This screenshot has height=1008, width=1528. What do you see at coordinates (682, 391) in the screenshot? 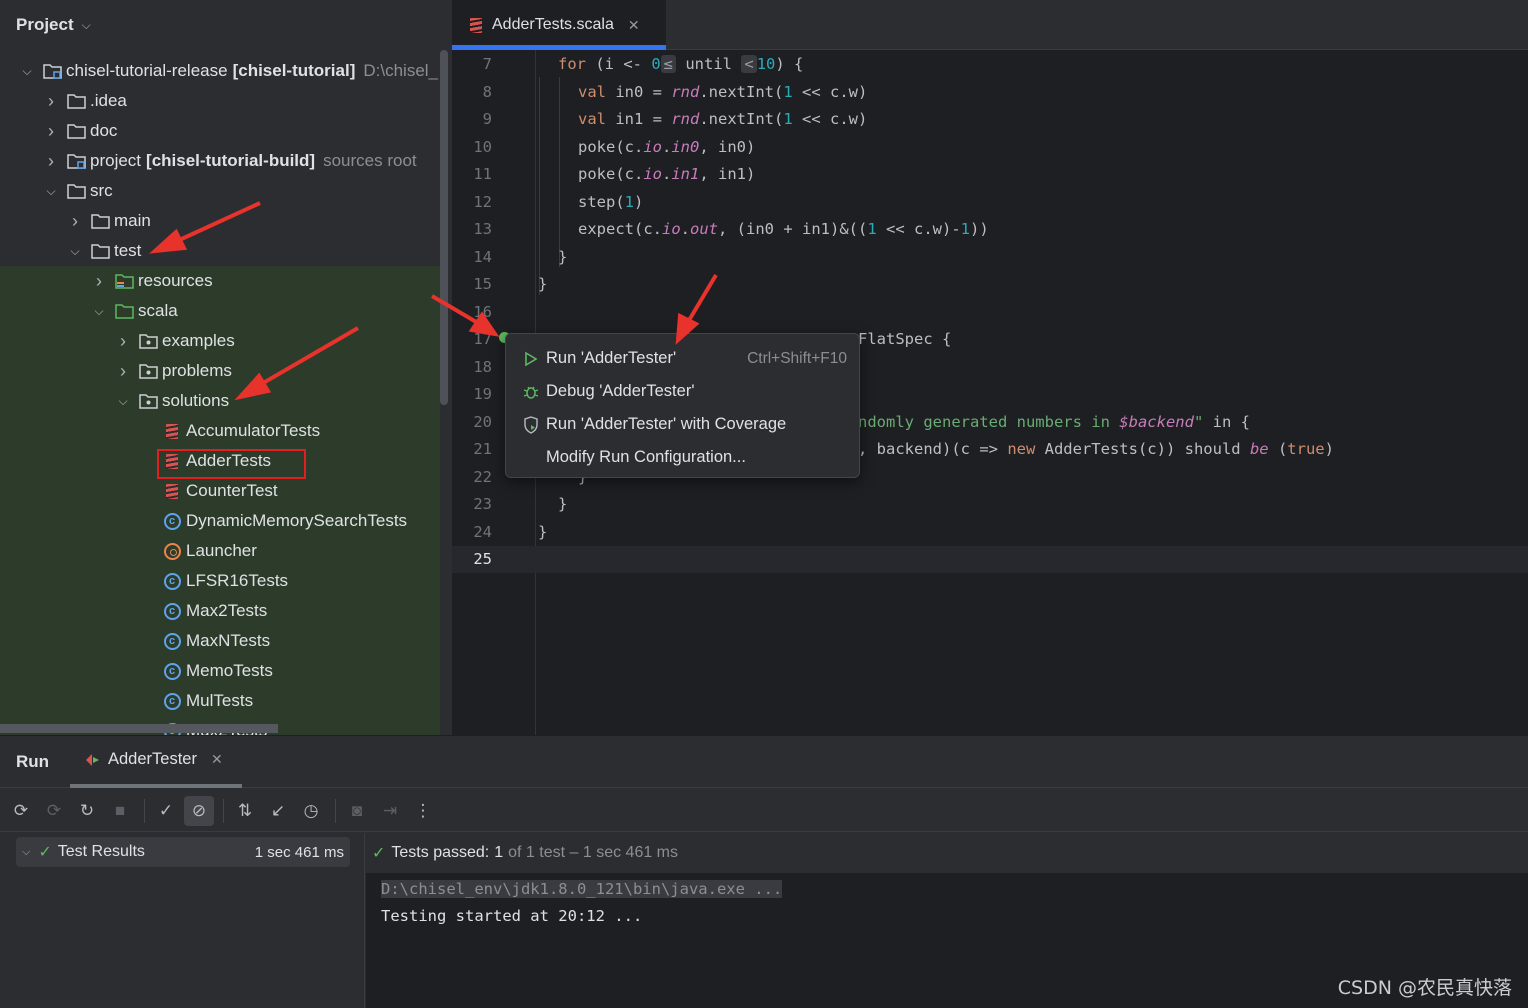
I see `menu-debug-adder-tester: Debug 'AdderTester'` at bounding box center [682, 391].